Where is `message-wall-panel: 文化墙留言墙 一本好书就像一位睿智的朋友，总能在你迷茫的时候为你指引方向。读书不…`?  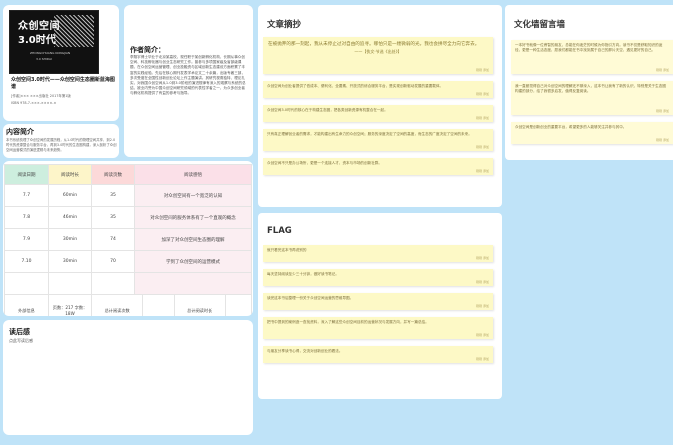 message-wall-panel: 文化墙留言墙 一本好书就像一位睿智的朋友，总能在你迷茫的时候为你指引方向。读书不… is located at coordinates (589, 82).